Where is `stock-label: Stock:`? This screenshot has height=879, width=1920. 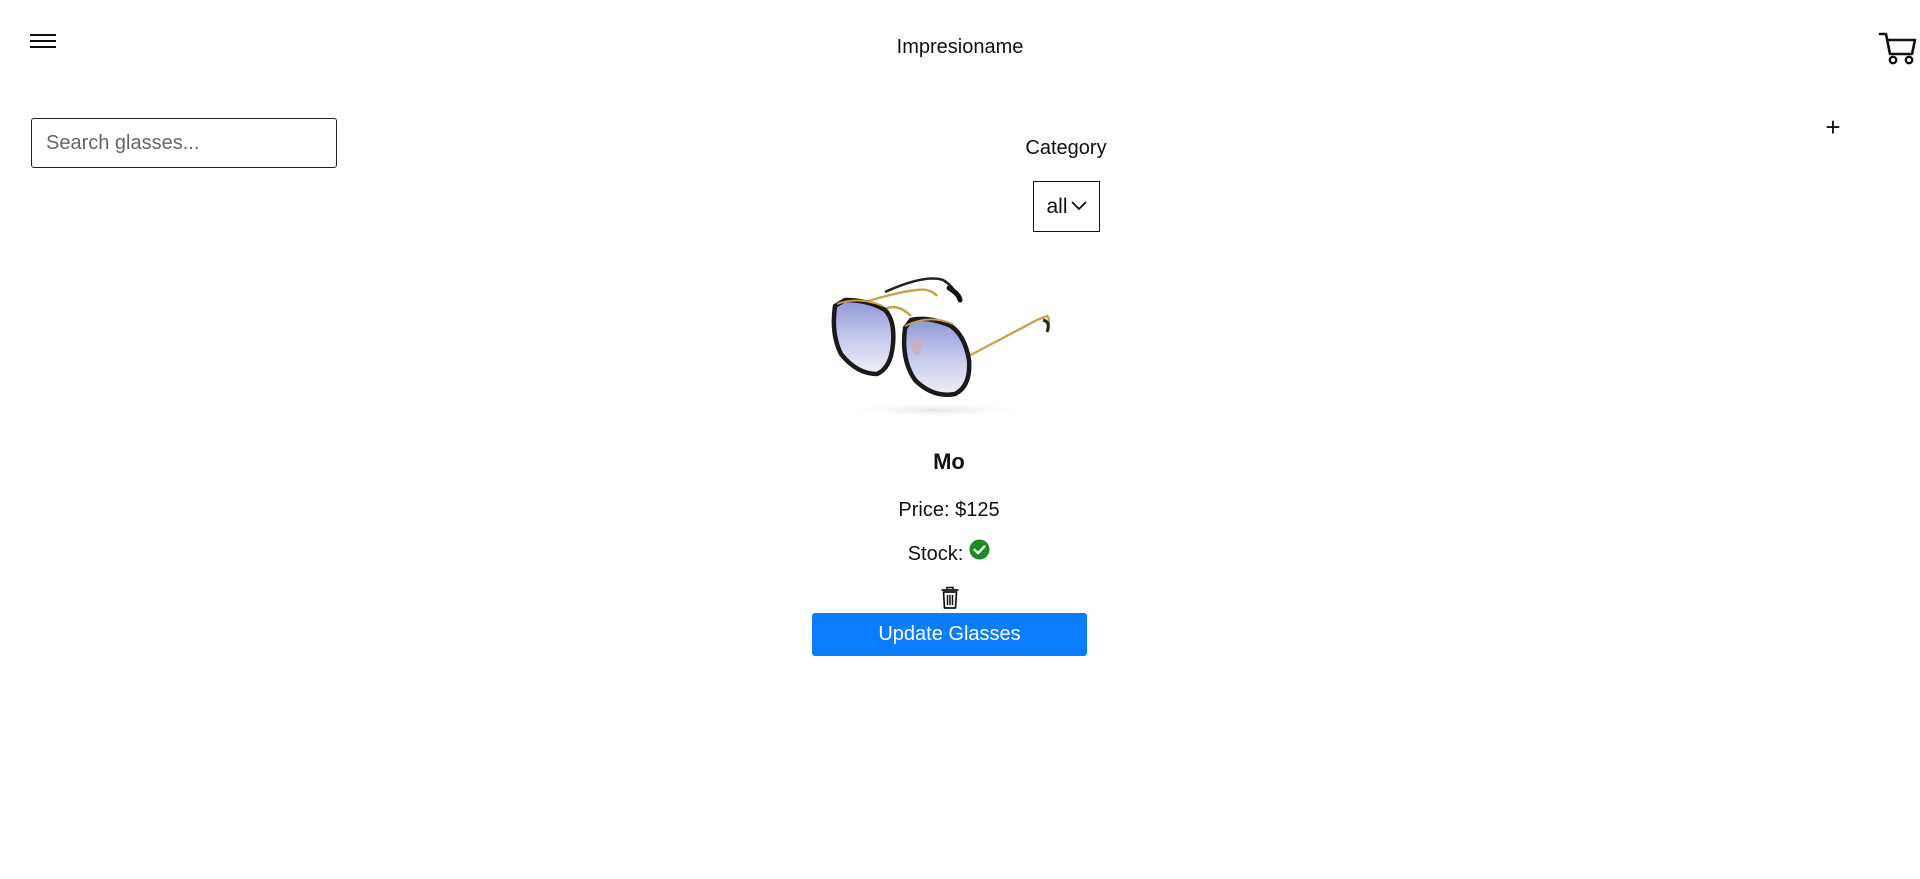
stock-label: Stock: is located at coordinates (935, 554).